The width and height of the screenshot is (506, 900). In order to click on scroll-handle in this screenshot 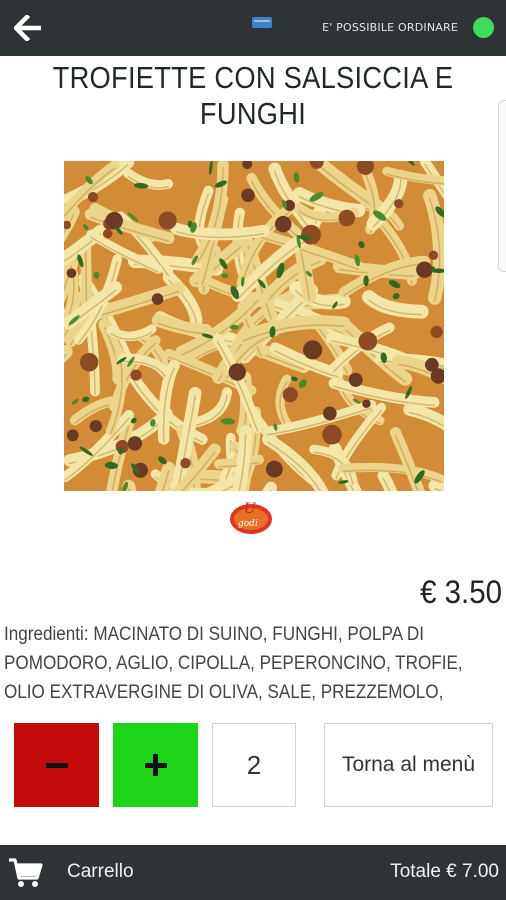, I will do `click(502, 186)`.